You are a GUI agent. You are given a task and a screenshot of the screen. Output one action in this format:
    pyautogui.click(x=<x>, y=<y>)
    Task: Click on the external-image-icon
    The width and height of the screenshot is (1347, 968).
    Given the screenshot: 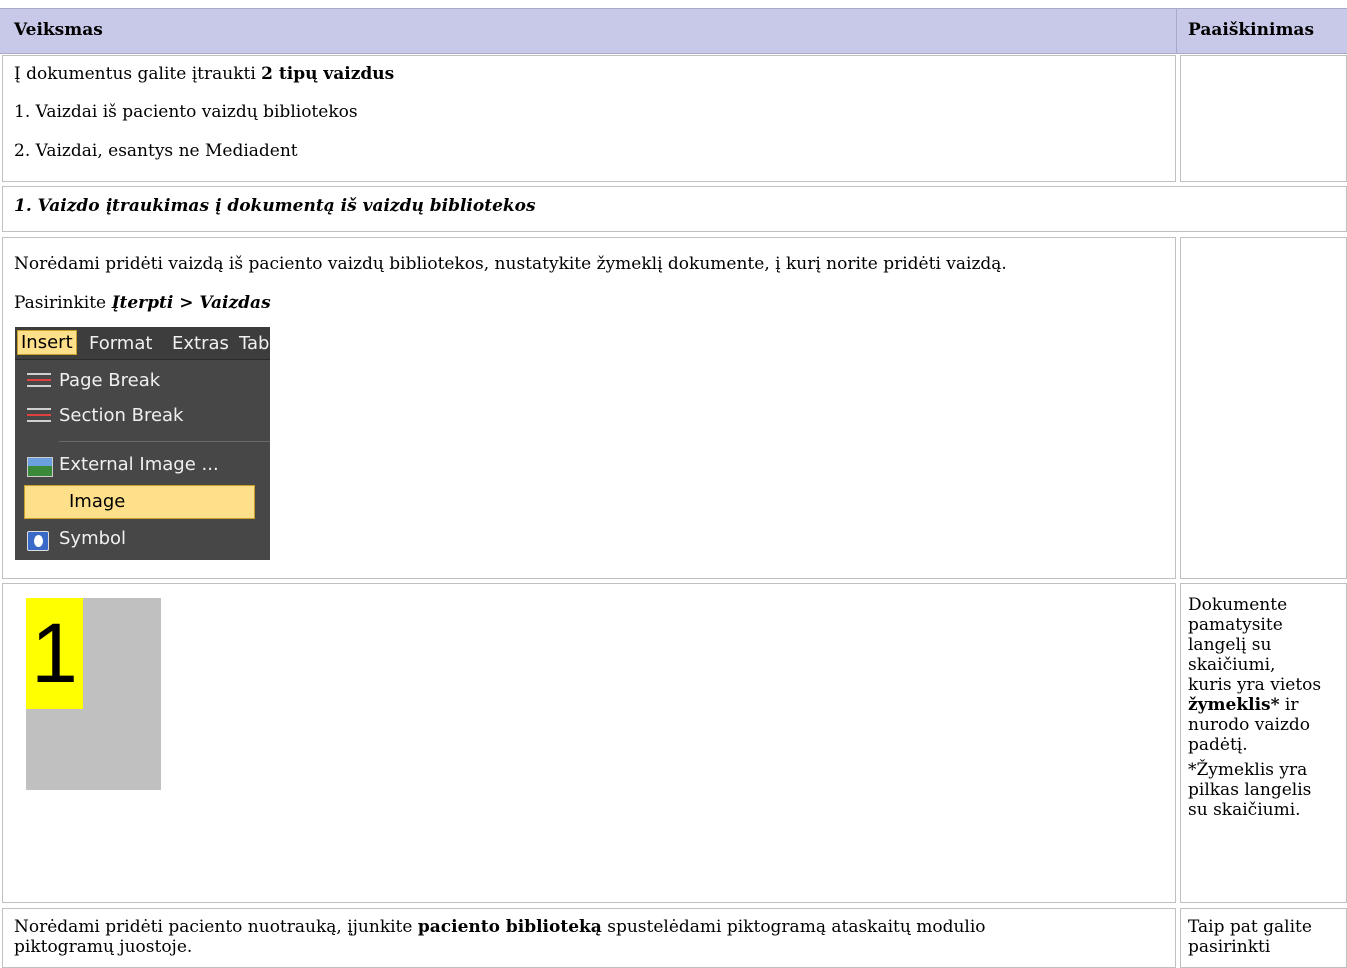 What is the action you would take?
    pyautogui.click(x=40, y=467)
    